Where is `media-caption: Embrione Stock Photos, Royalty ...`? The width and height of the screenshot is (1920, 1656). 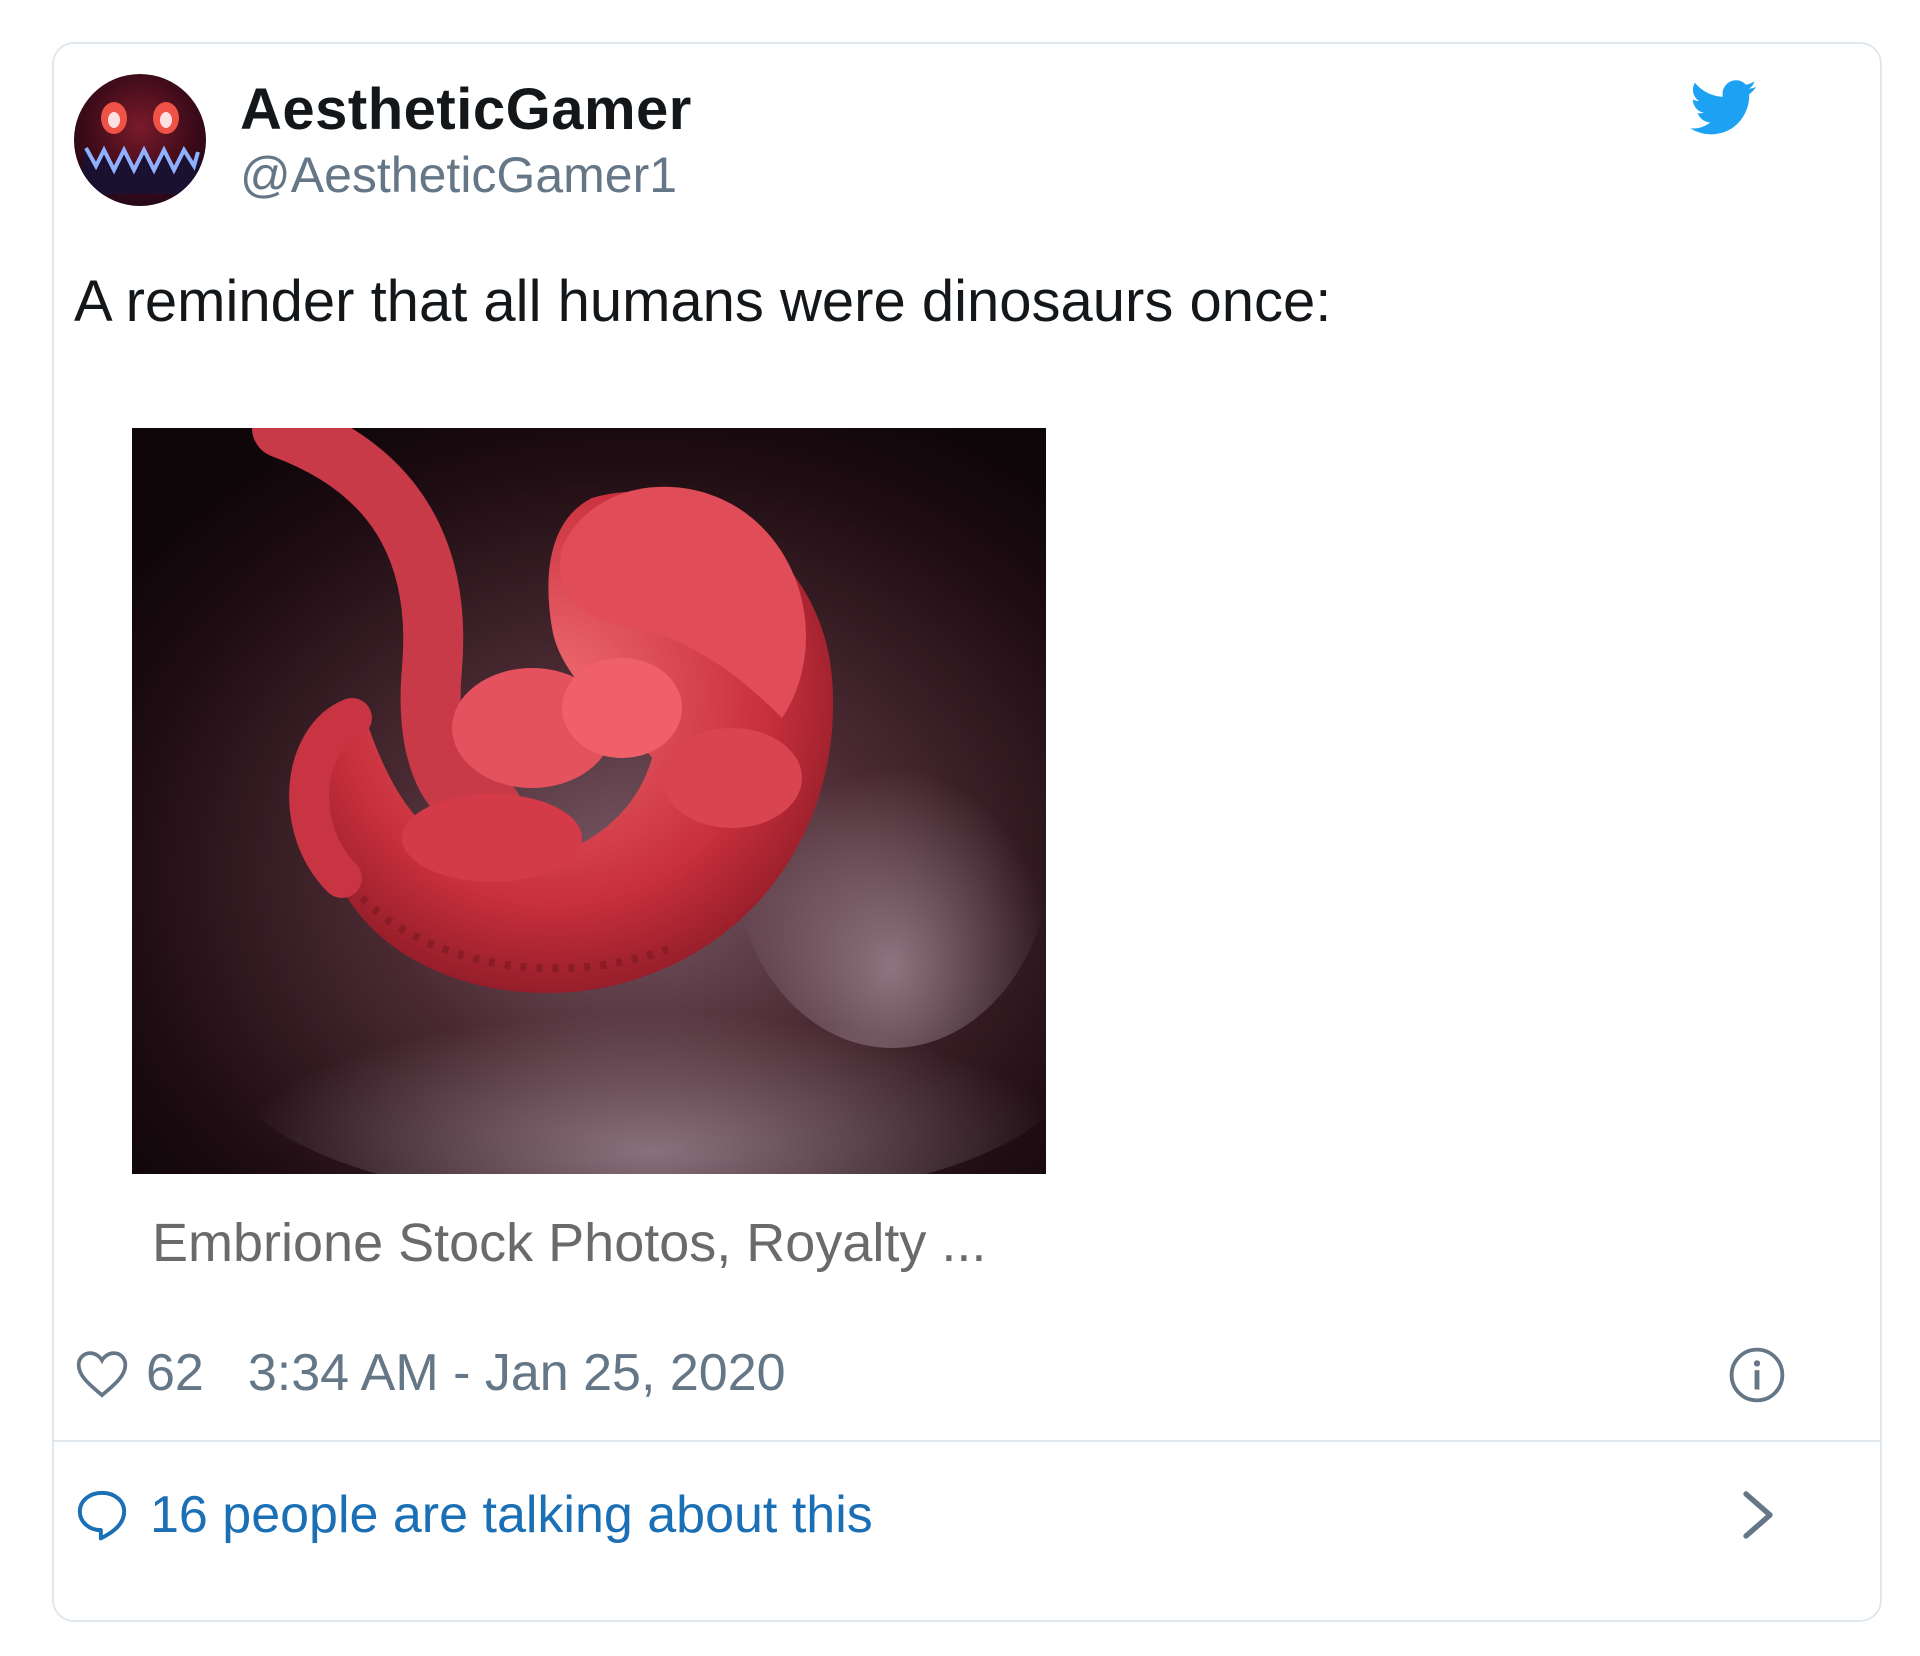
media-caption: Embrione Stock Photos, Royalty ... is located at coordinates (569, 1243).